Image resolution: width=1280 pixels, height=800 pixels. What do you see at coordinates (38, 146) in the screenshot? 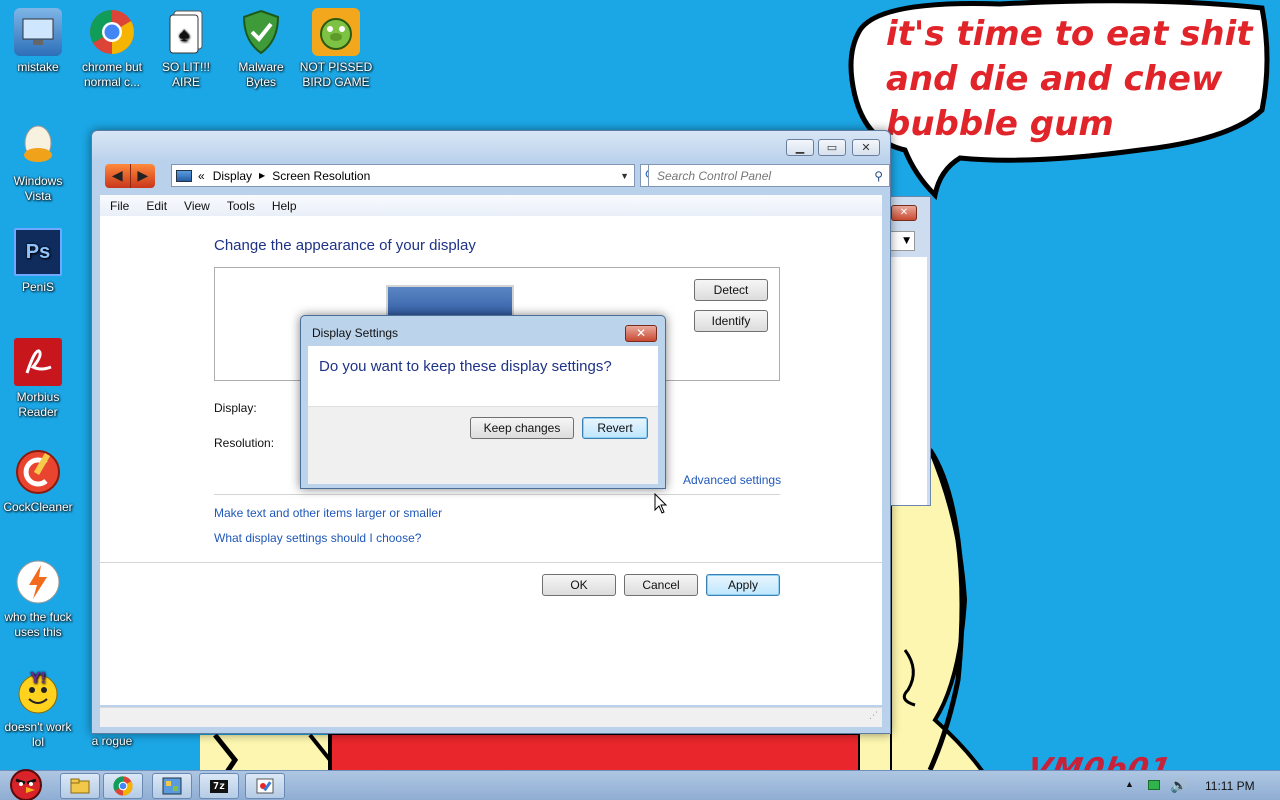
I see `egg-icon` at bounding box center [38, 146].